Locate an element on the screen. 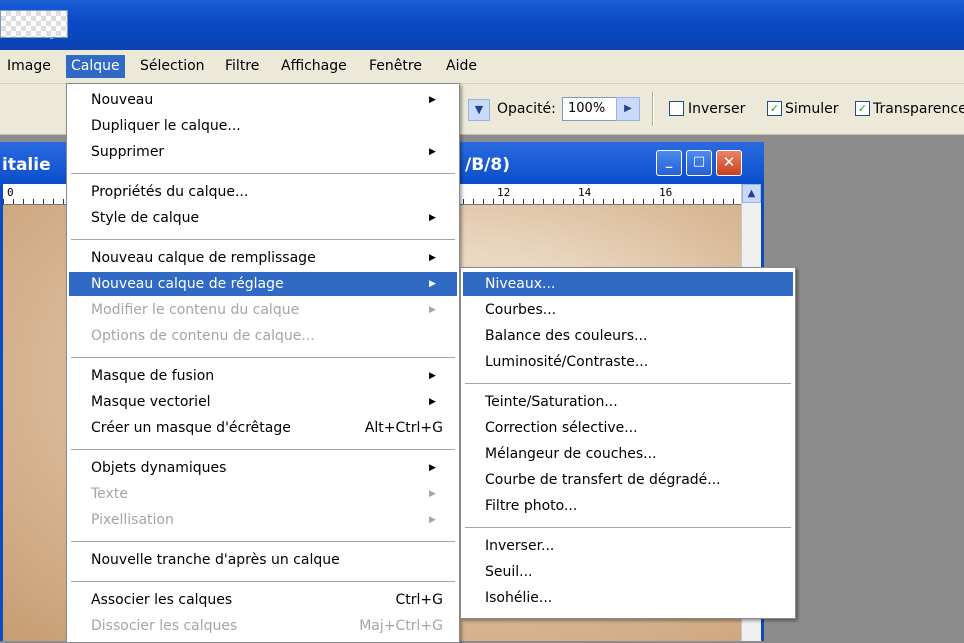 The width and height of the screenshot is (964, 643). menu-item-label: Nouveau calque de réglage is located at coordinates (187, 284).